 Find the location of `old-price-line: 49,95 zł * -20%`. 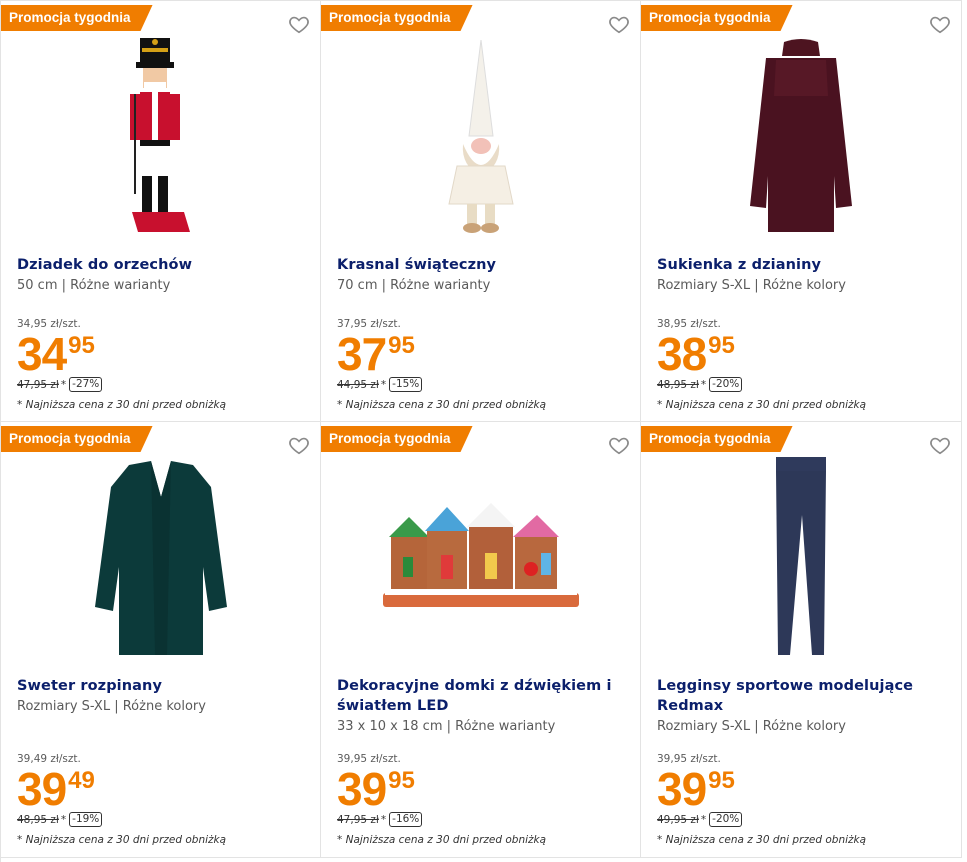

old-price-line: 49,95 zł * -20% is located at coordinates (761, 819).